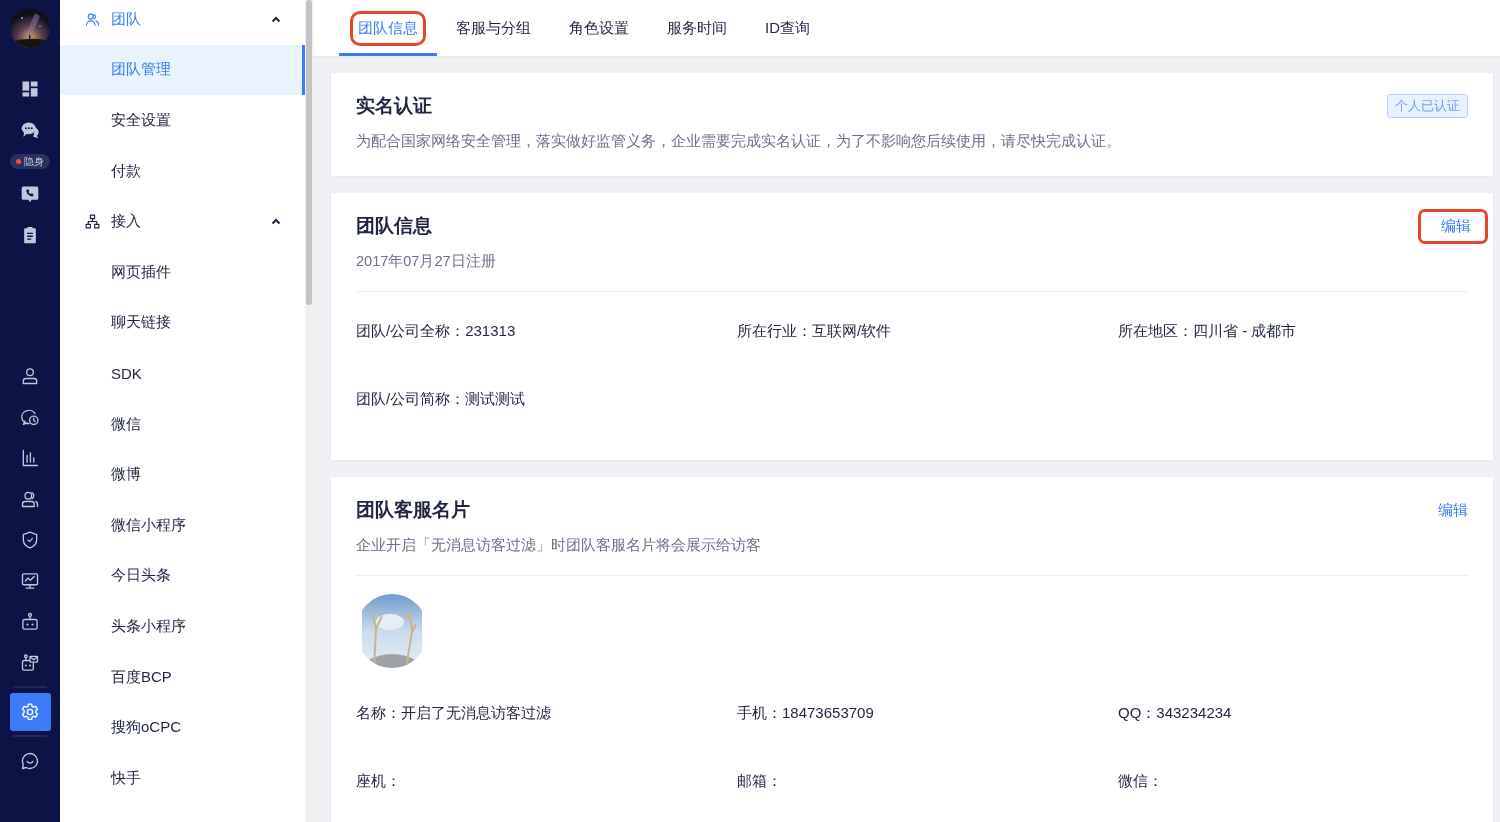  What do you see at coordinates (394, 226) in the screenshot?
I see `card-title: 团队信息` at bounding box center [394, 226].